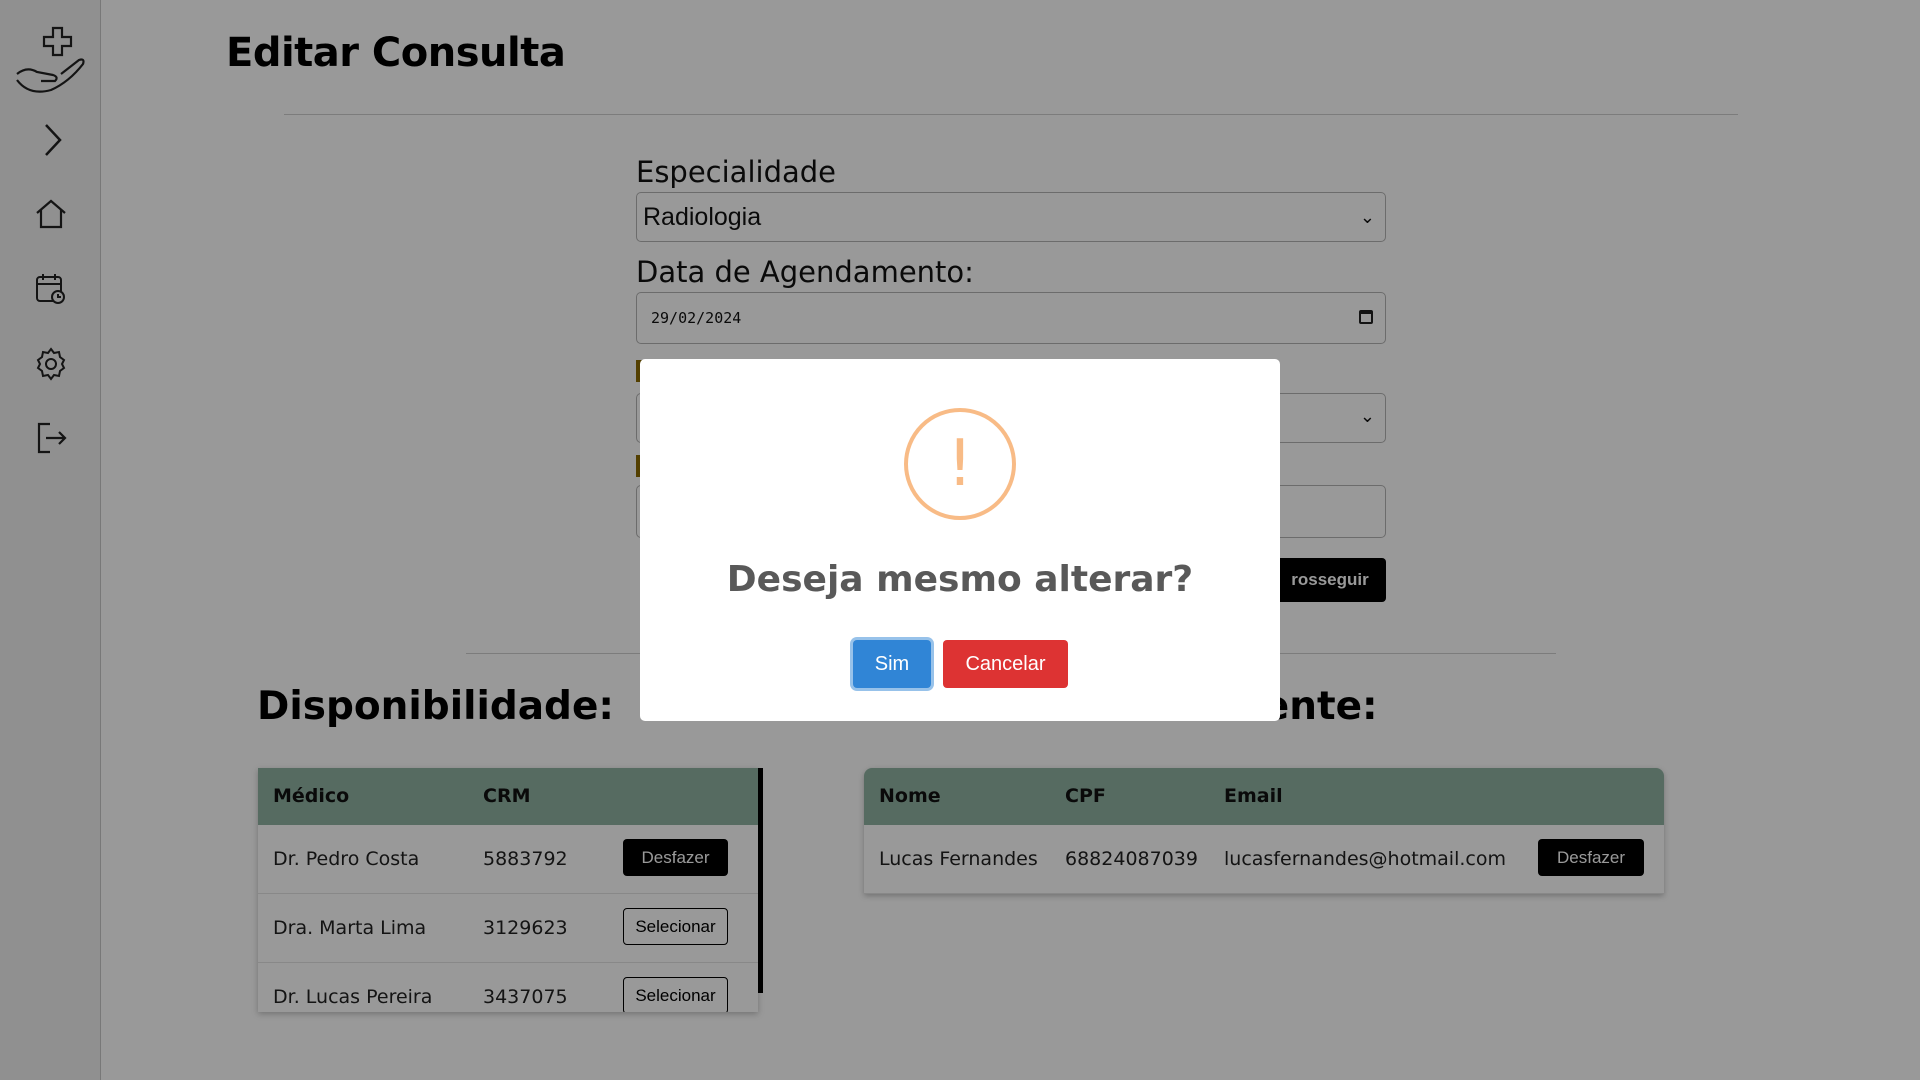 The image size is (1920, 1080). Describe the element at coordinates (960, 464) in the screenshot. I see `warning-icon: !` at that location.